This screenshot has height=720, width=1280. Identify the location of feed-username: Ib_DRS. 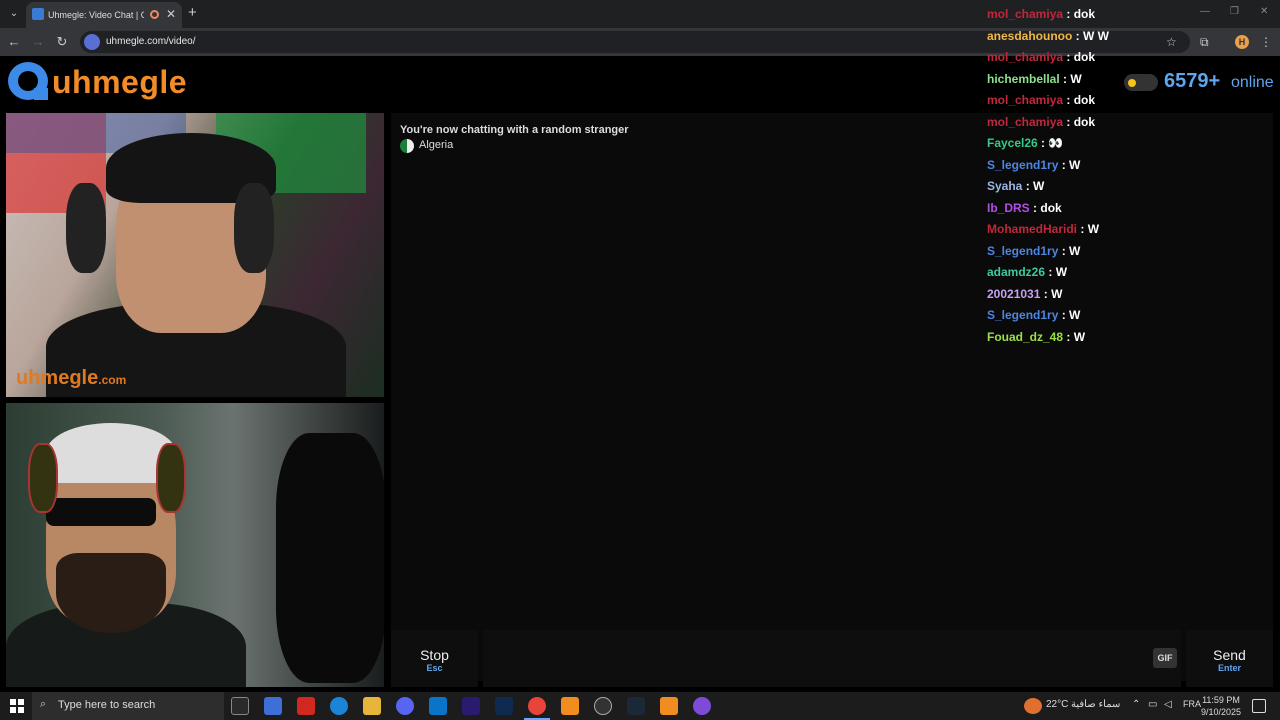
(1008, 208).